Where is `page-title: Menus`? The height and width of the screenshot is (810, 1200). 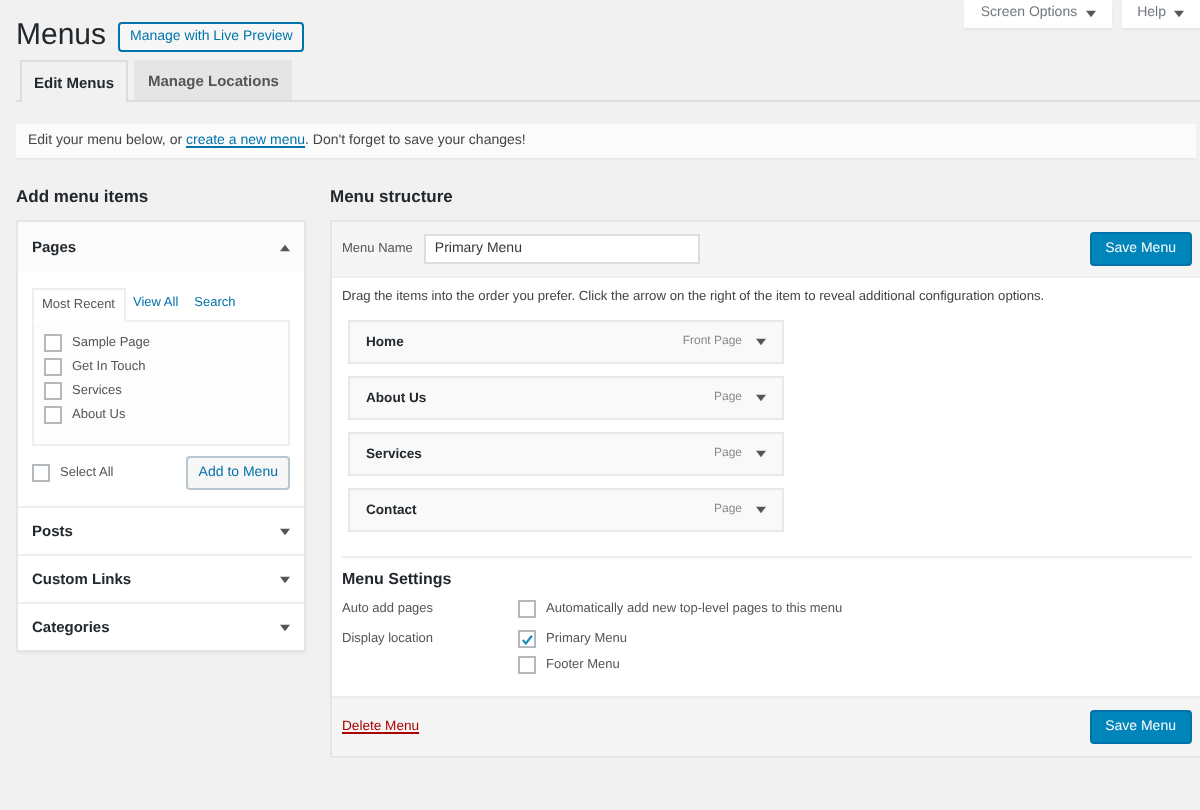
page-title: Menus is located at coordinates (61, 36).